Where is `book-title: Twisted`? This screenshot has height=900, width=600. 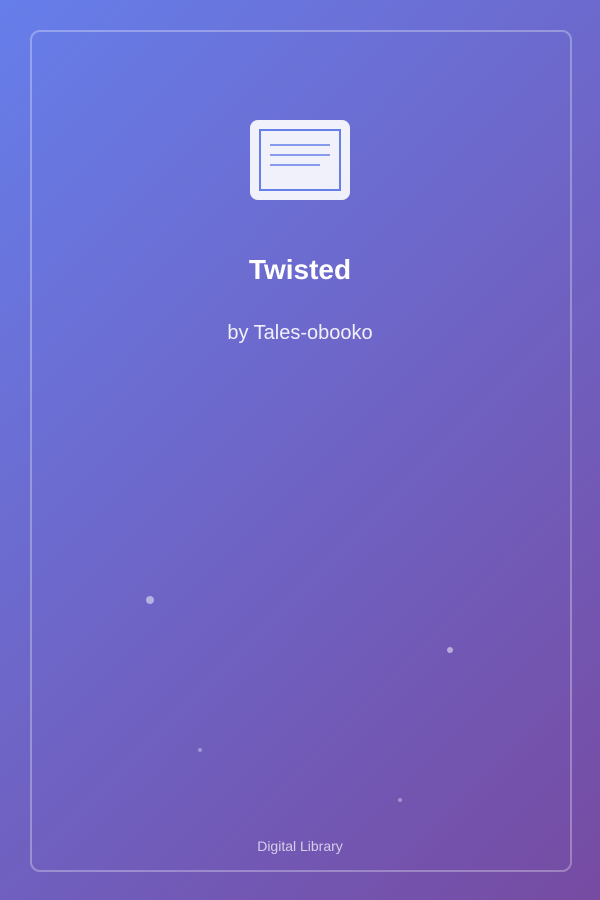
book-title: Twisted is located at coordinates (300, 269).